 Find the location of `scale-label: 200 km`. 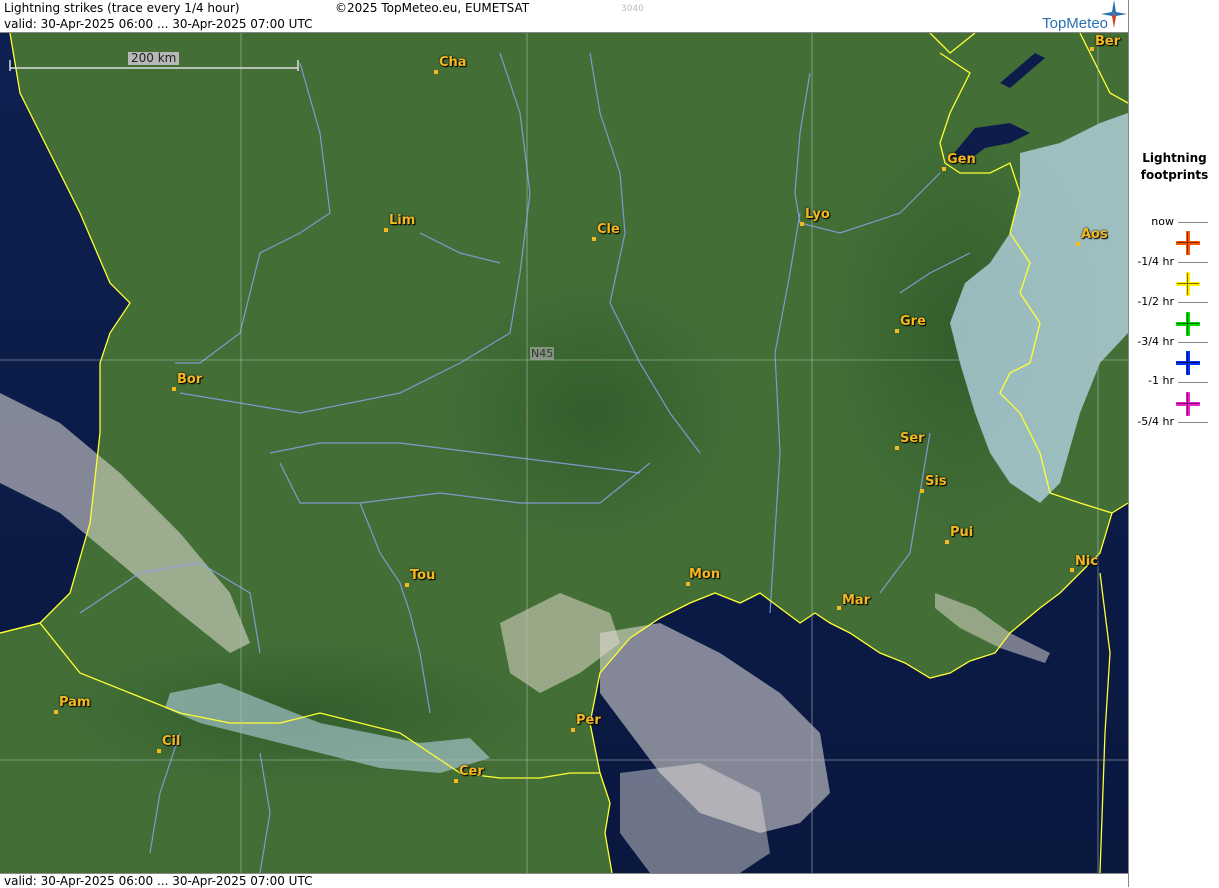

scale-label: 200 km is located at coordinates (154, 58).